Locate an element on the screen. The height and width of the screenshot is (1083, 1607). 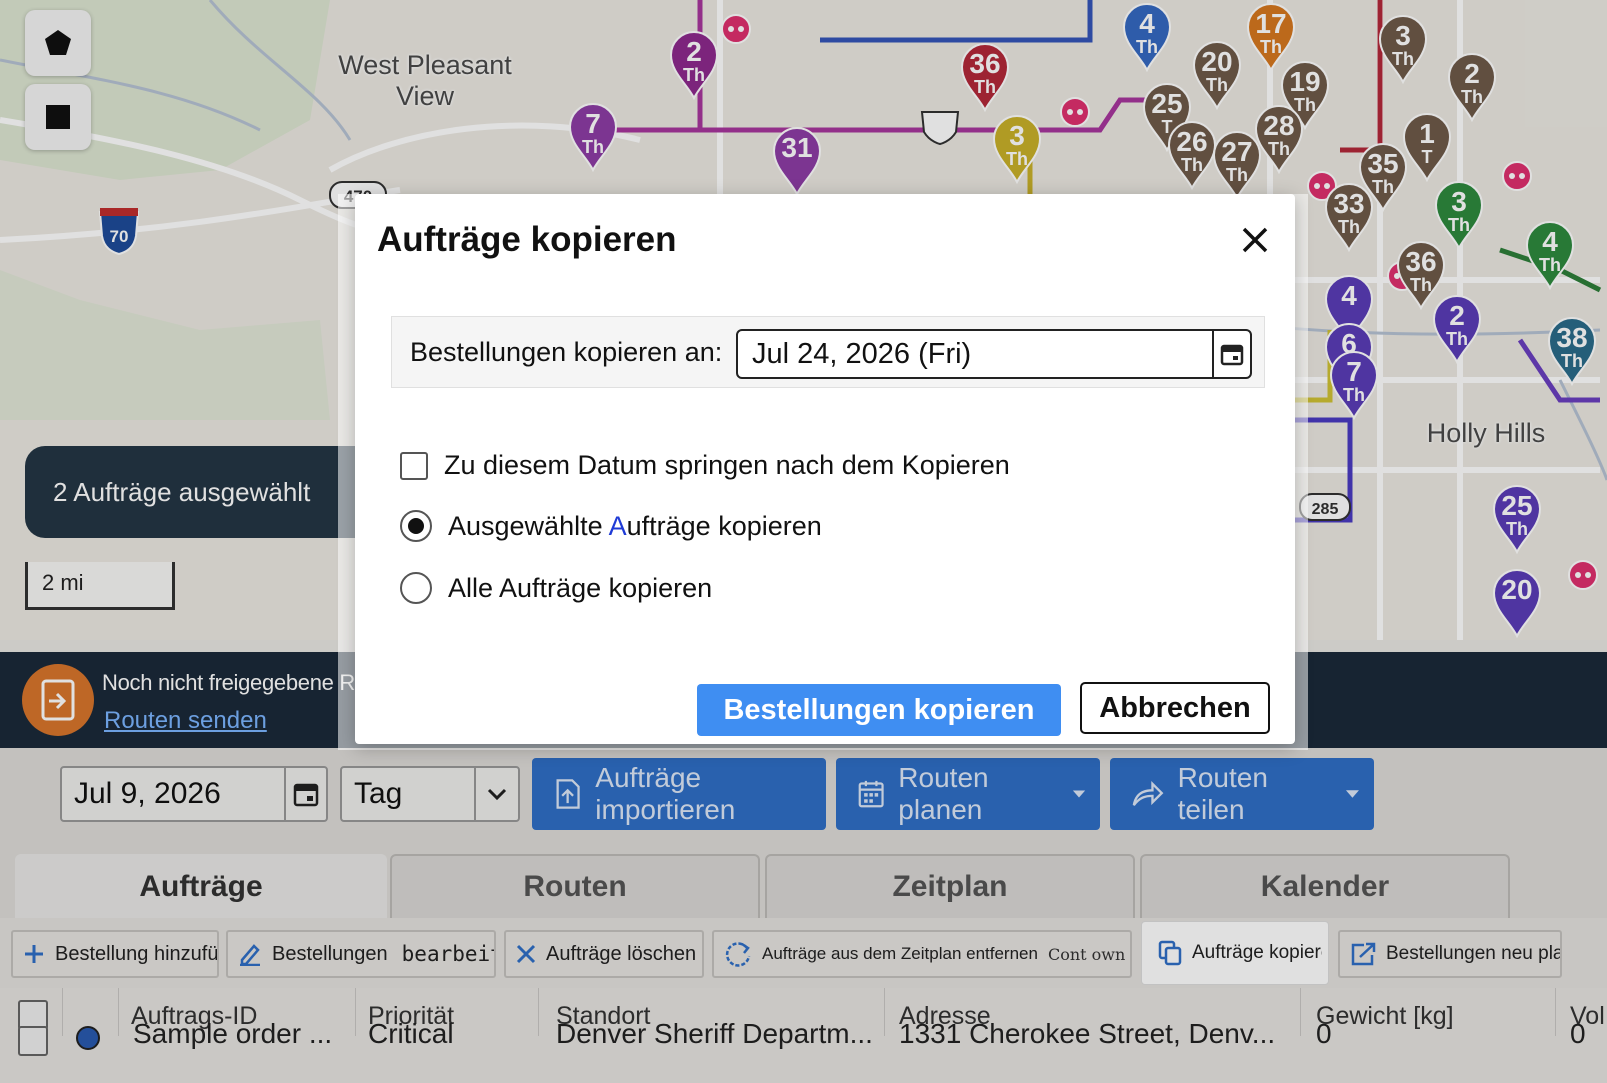
copy-date-label: Bestellungen kopieren an: is located at coordinates (566, 352).